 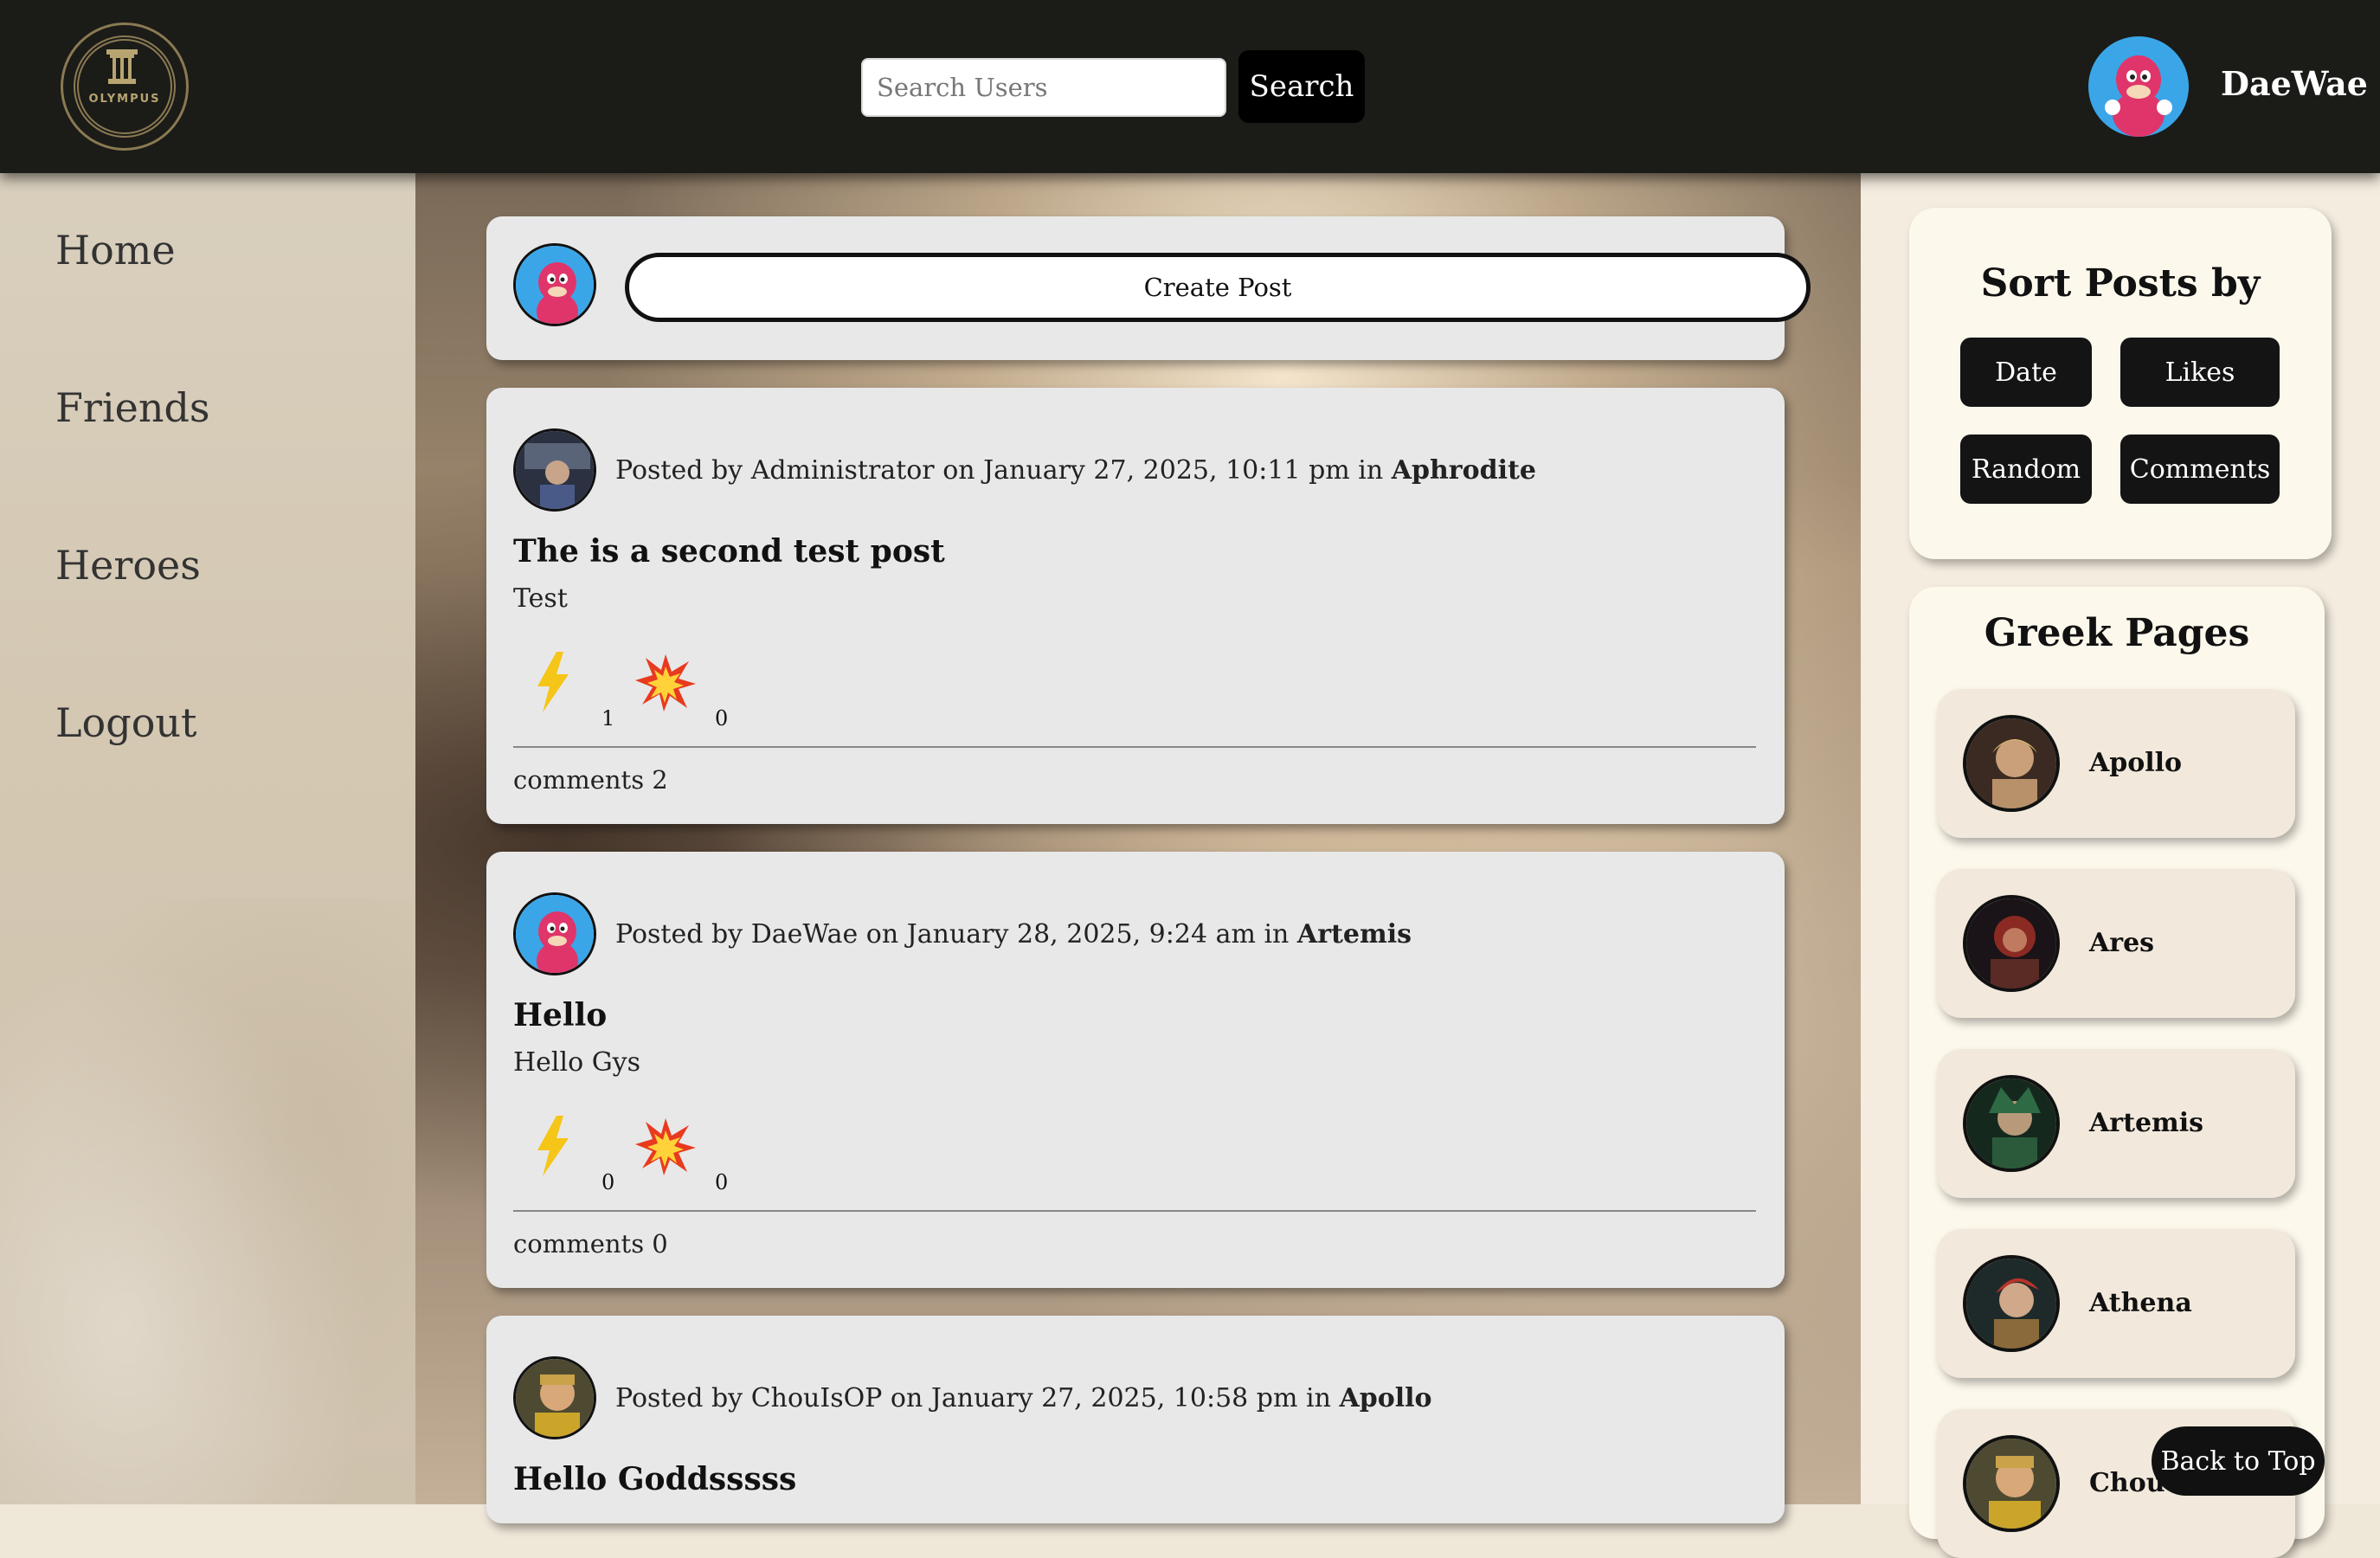 I want to click on lightning-count: 1, so click(x=608, y=718).